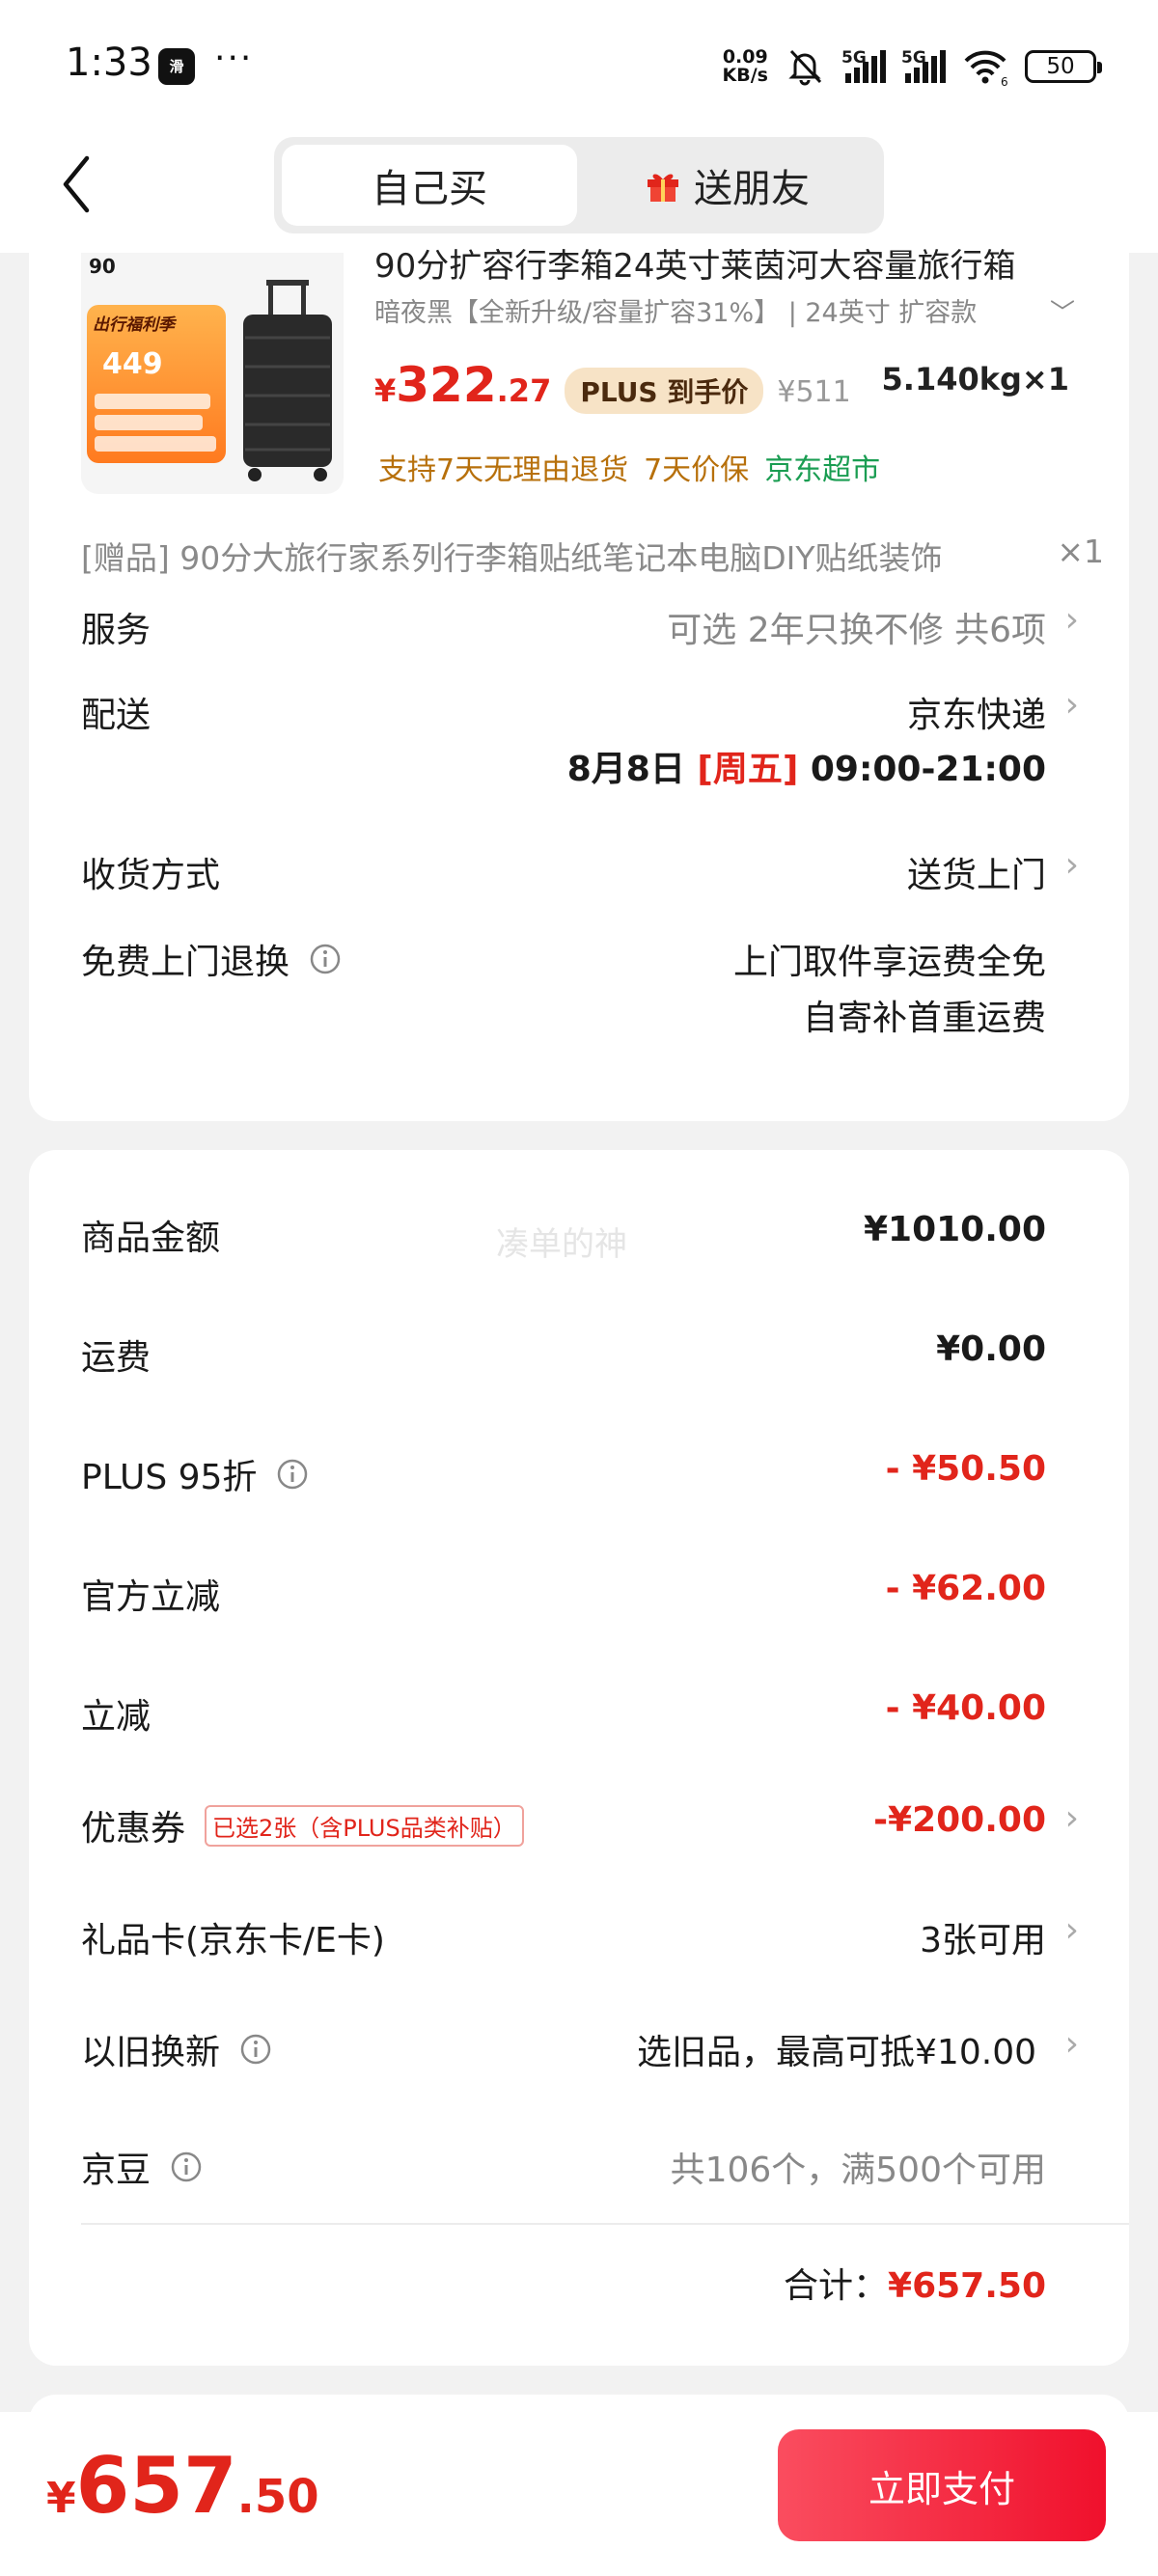  Describe the element at coordinates (858, 2170) in the screenshot. I see `jd-beans-value: 共106个，满500个可用` at that location.